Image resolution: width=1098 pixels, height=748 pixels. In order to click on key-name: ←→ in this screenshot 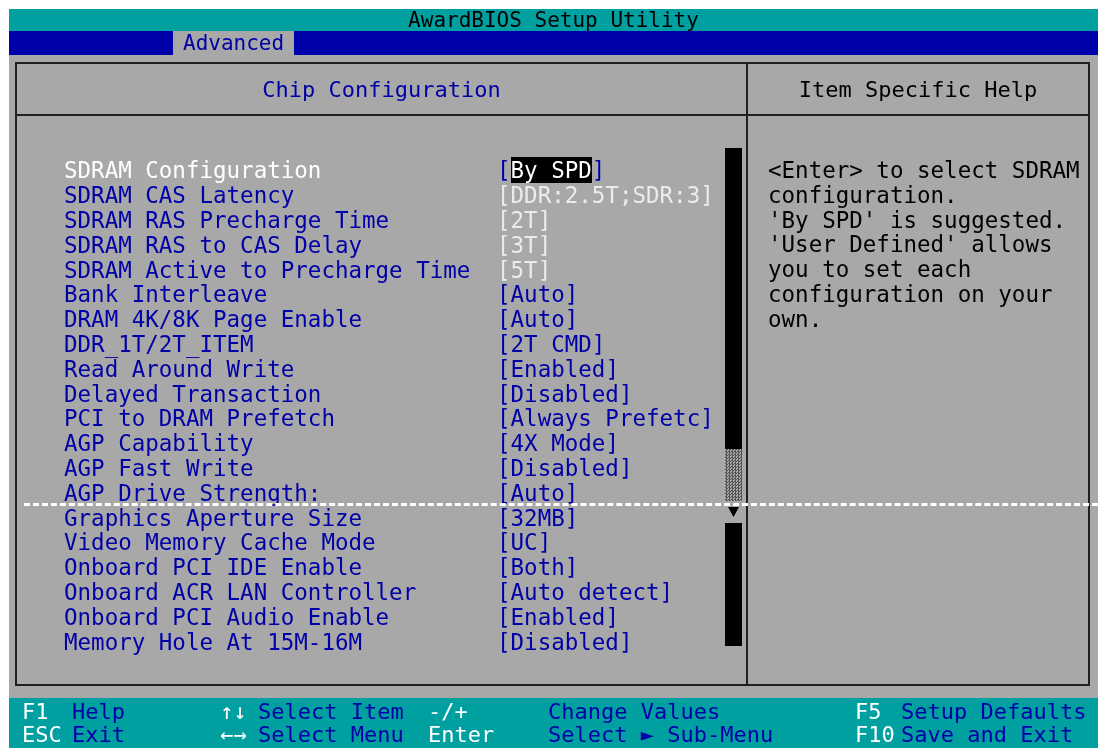, I will do `click(234, 734)`.